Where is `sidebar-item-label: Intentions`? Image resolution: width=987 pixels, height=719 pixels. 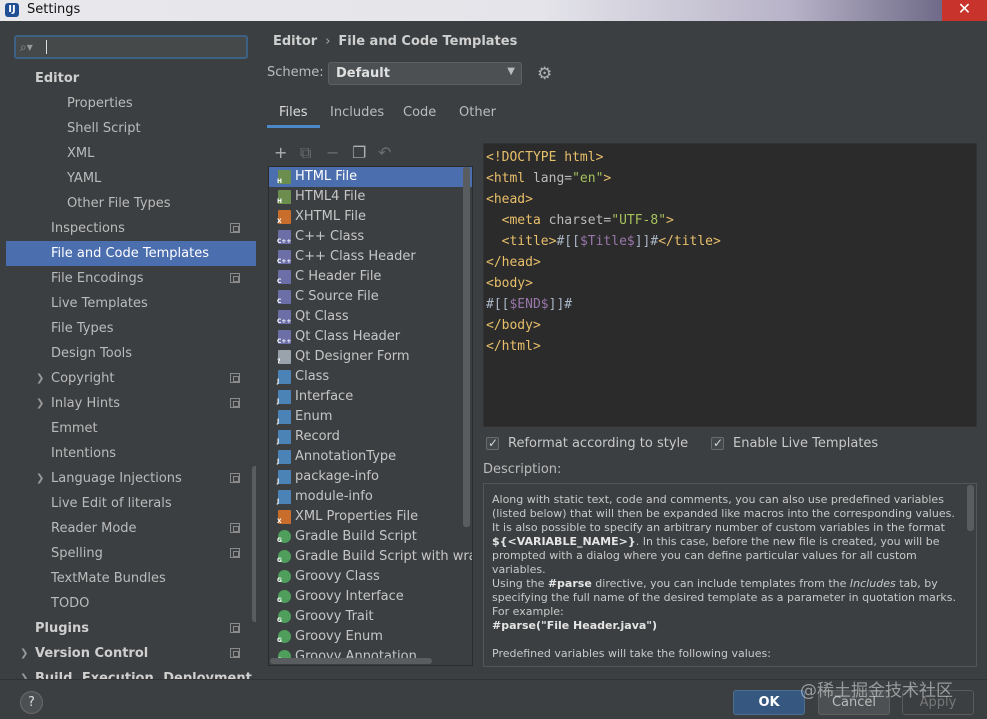
sidebar-item-label: Intentions is located at coordinates (84, 453).